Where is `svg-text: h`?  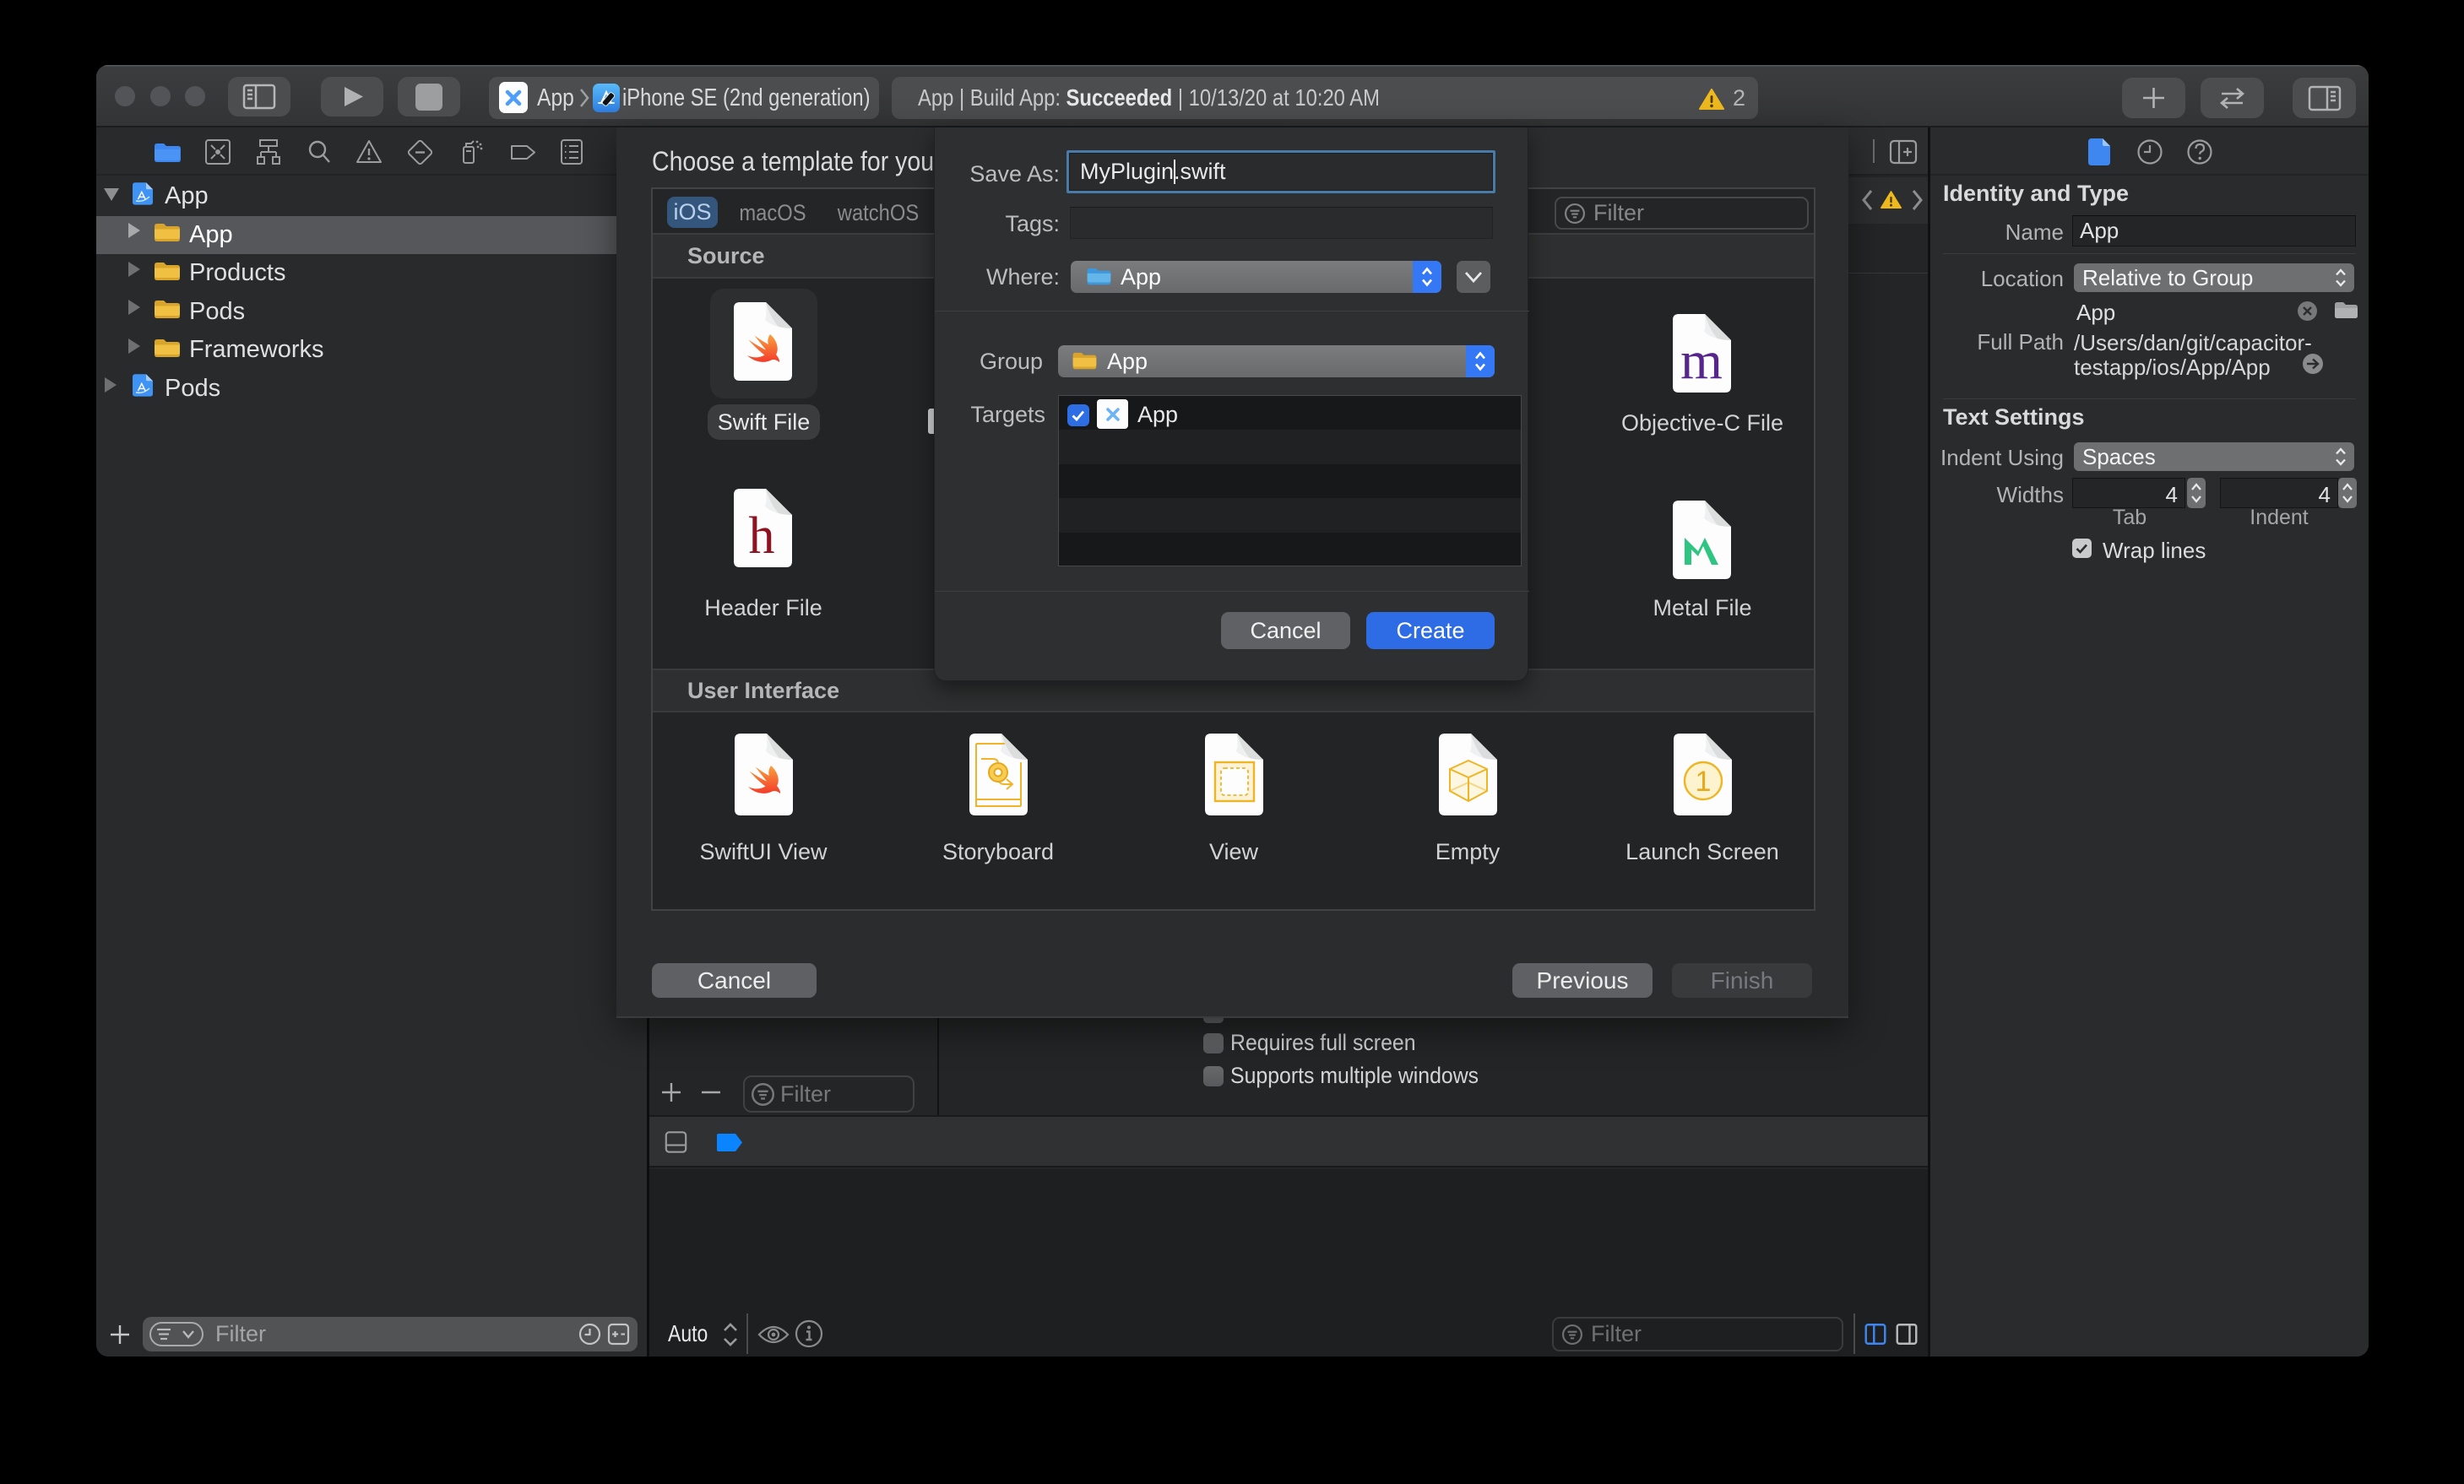
svg-text: h is located at coordinates (762, 536).